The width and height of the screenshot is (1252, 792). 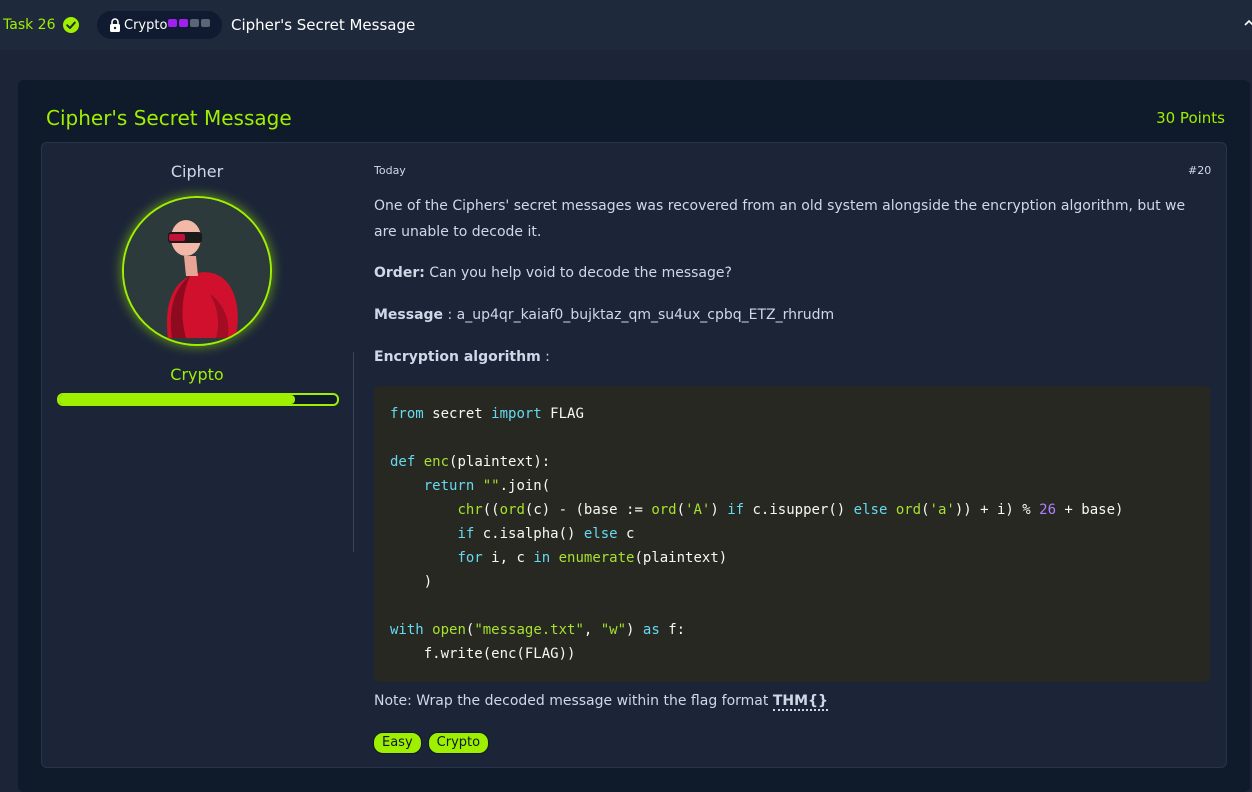 I want to click on algorithm-suffix: :, so click(x=545, y=357).